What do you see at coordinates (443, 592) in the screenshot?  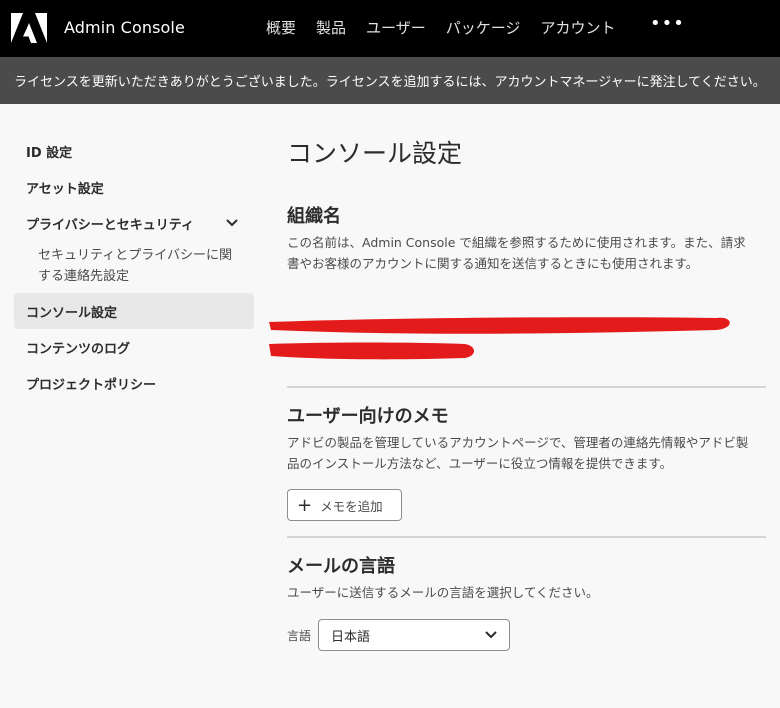 I see `mail-language-description: ユーザーに送信するメールの言語を選択してください。` at bounding box center [443, 592].